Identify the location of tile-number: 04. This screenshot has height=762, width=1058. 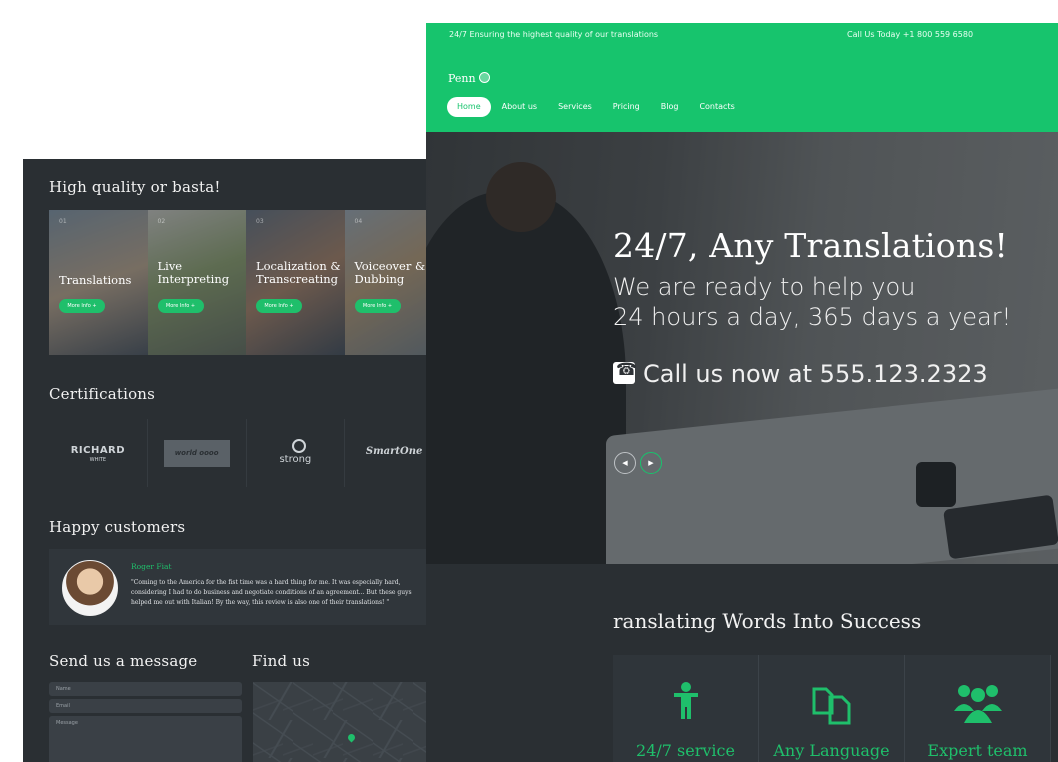
(358, 221).